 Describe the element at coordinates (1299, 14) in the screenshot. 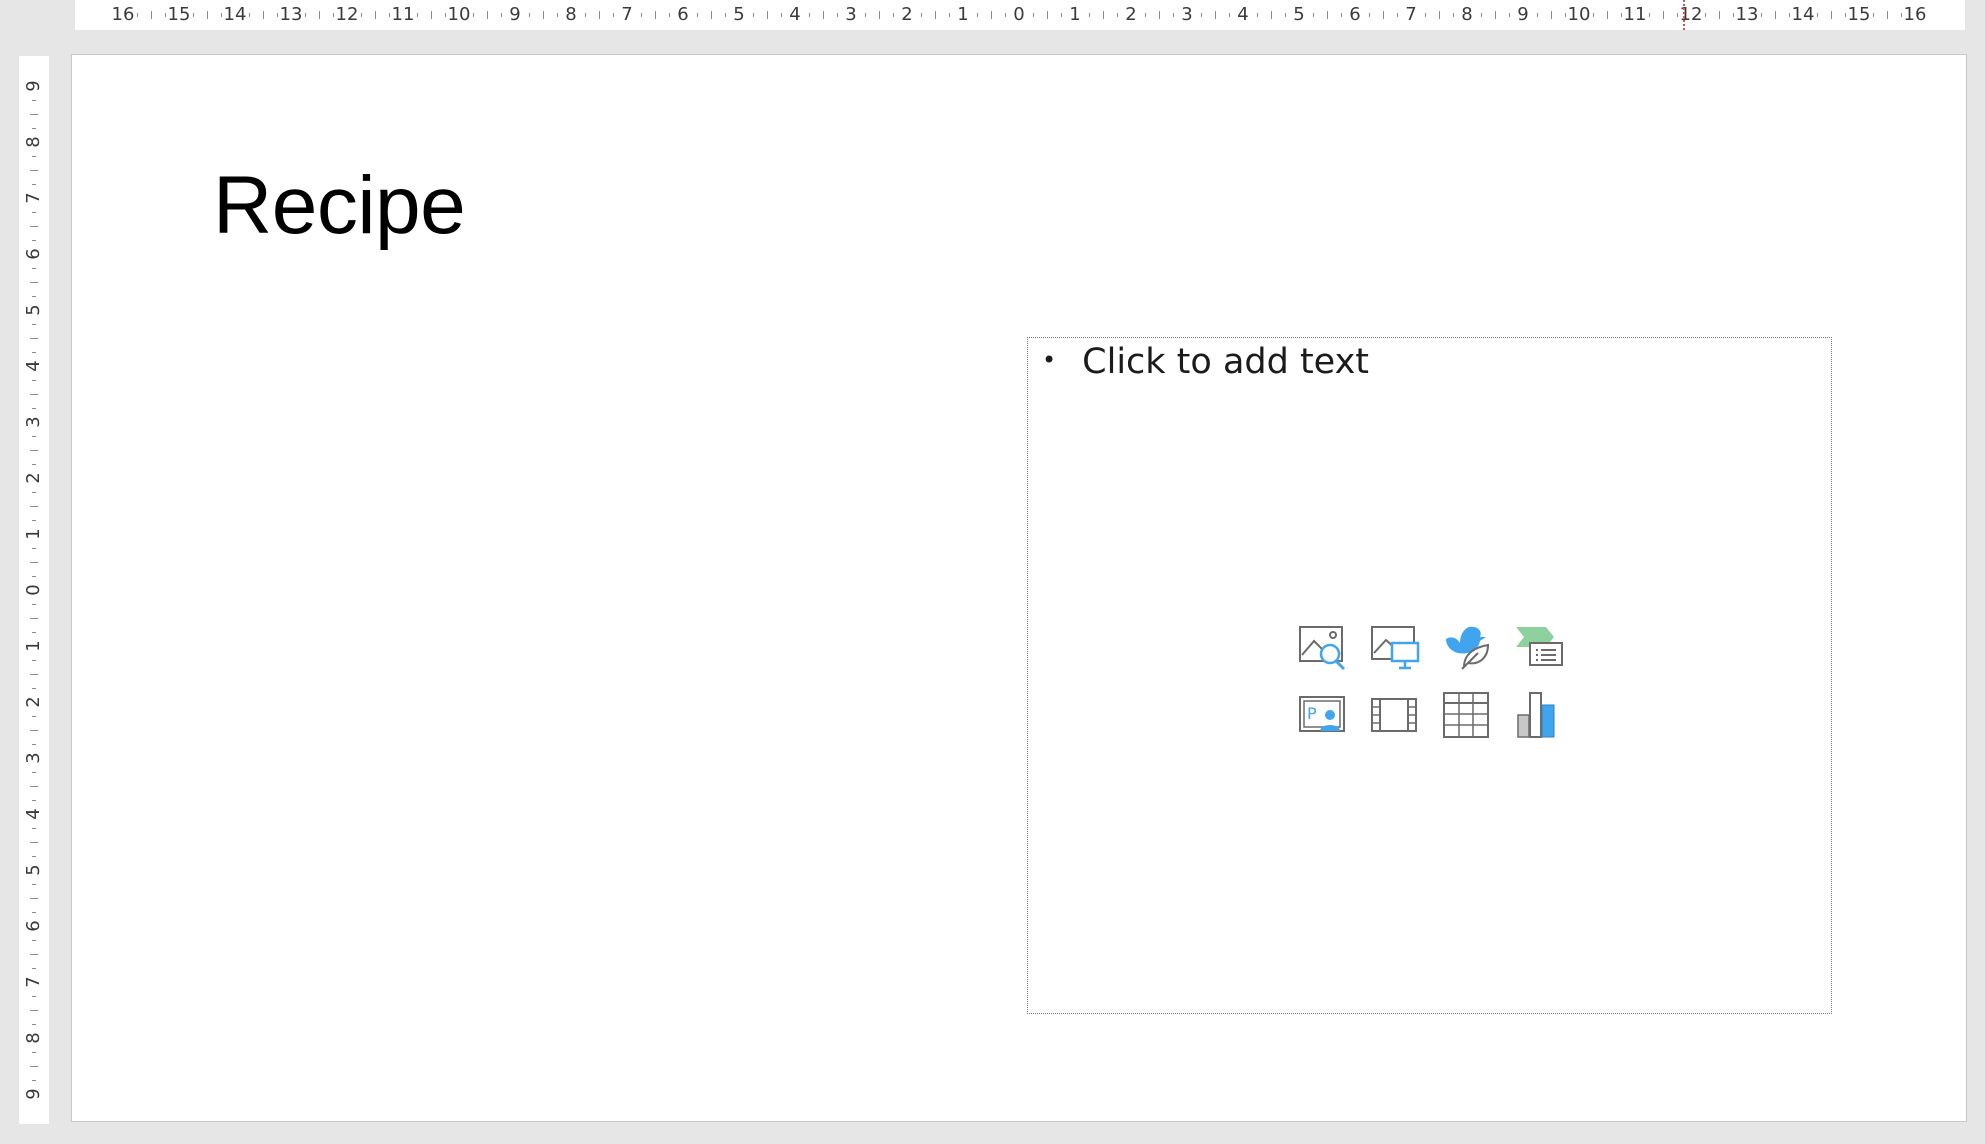

I see `ruler-label: 5` at that location.